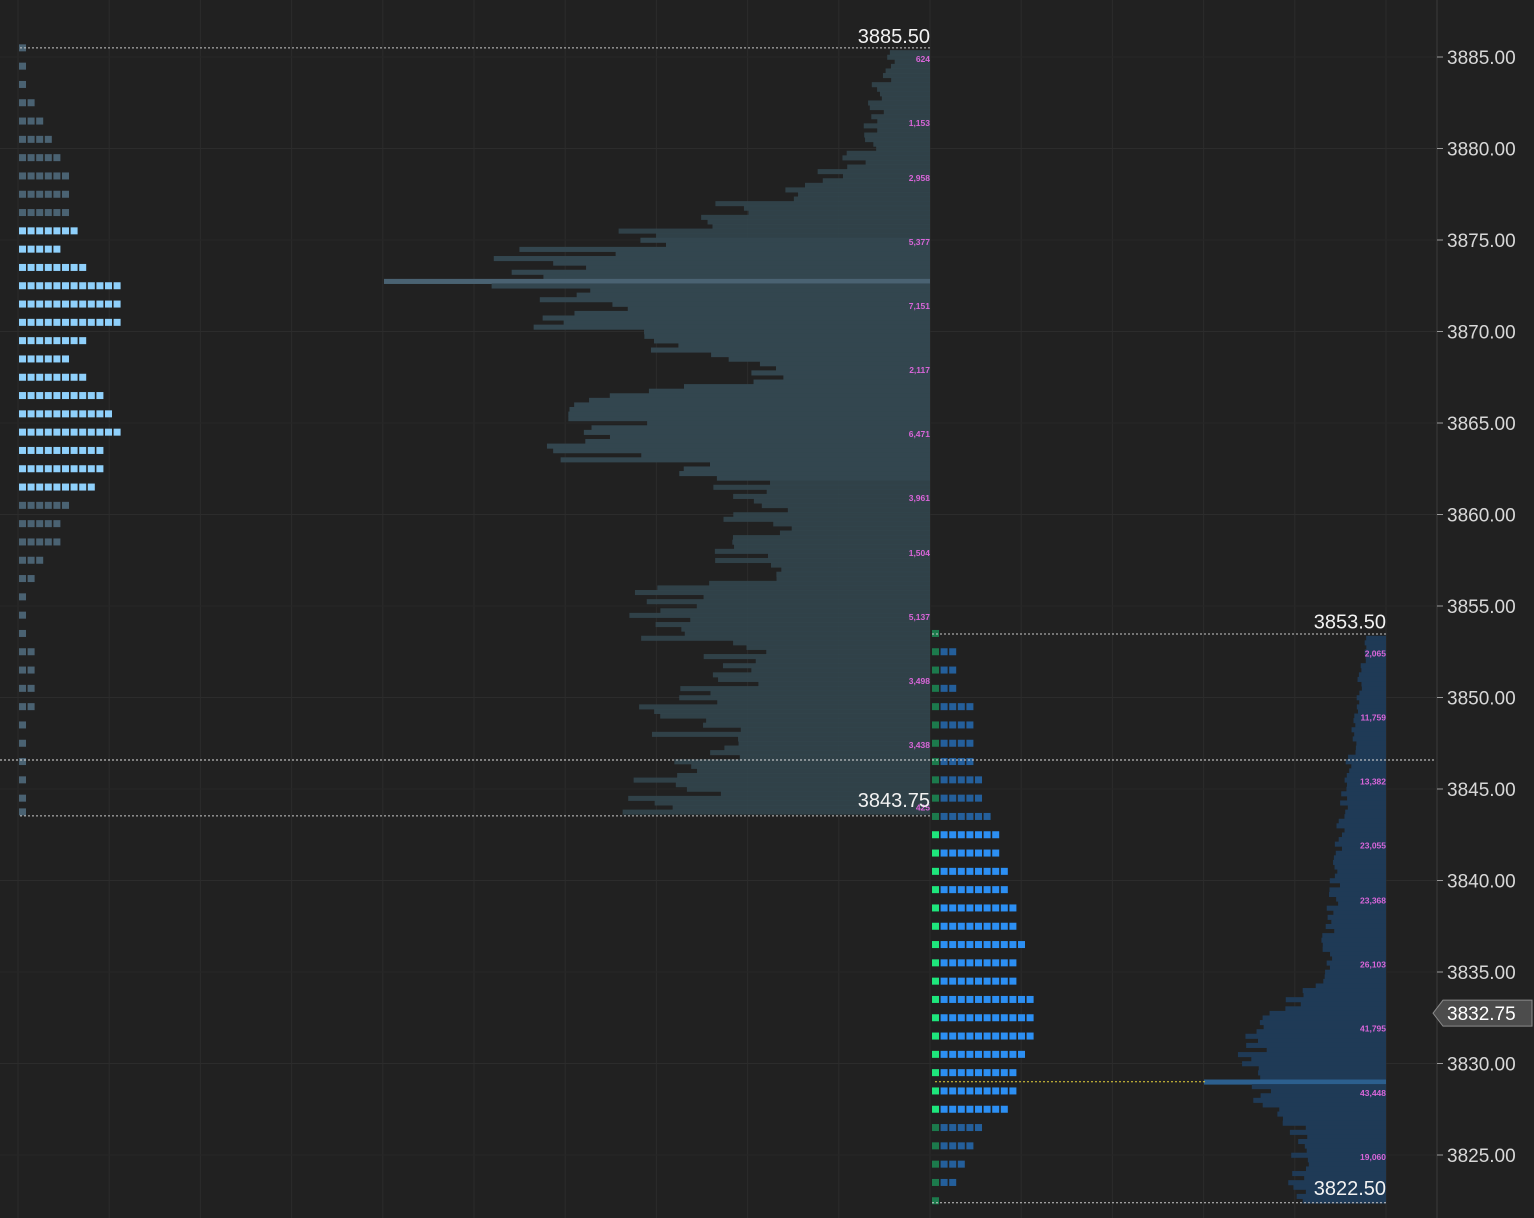 The image size is (1534, 1218). I want to click on price-tick-label: 3845.00, so click(1481, 790).